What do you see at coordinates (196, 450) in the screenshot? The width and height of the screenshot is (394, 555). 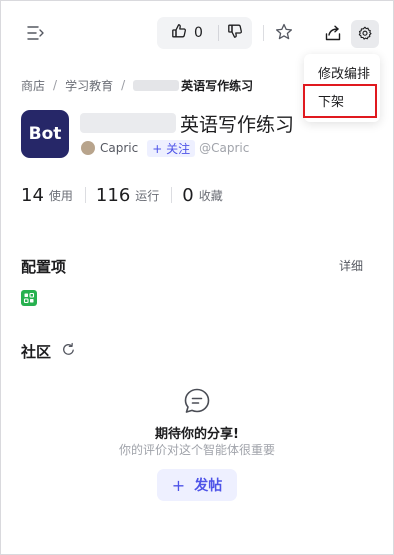 I see `empty-state-subtitle: 你的评价对这个智能体很重要` at bounding box center [196, 450].